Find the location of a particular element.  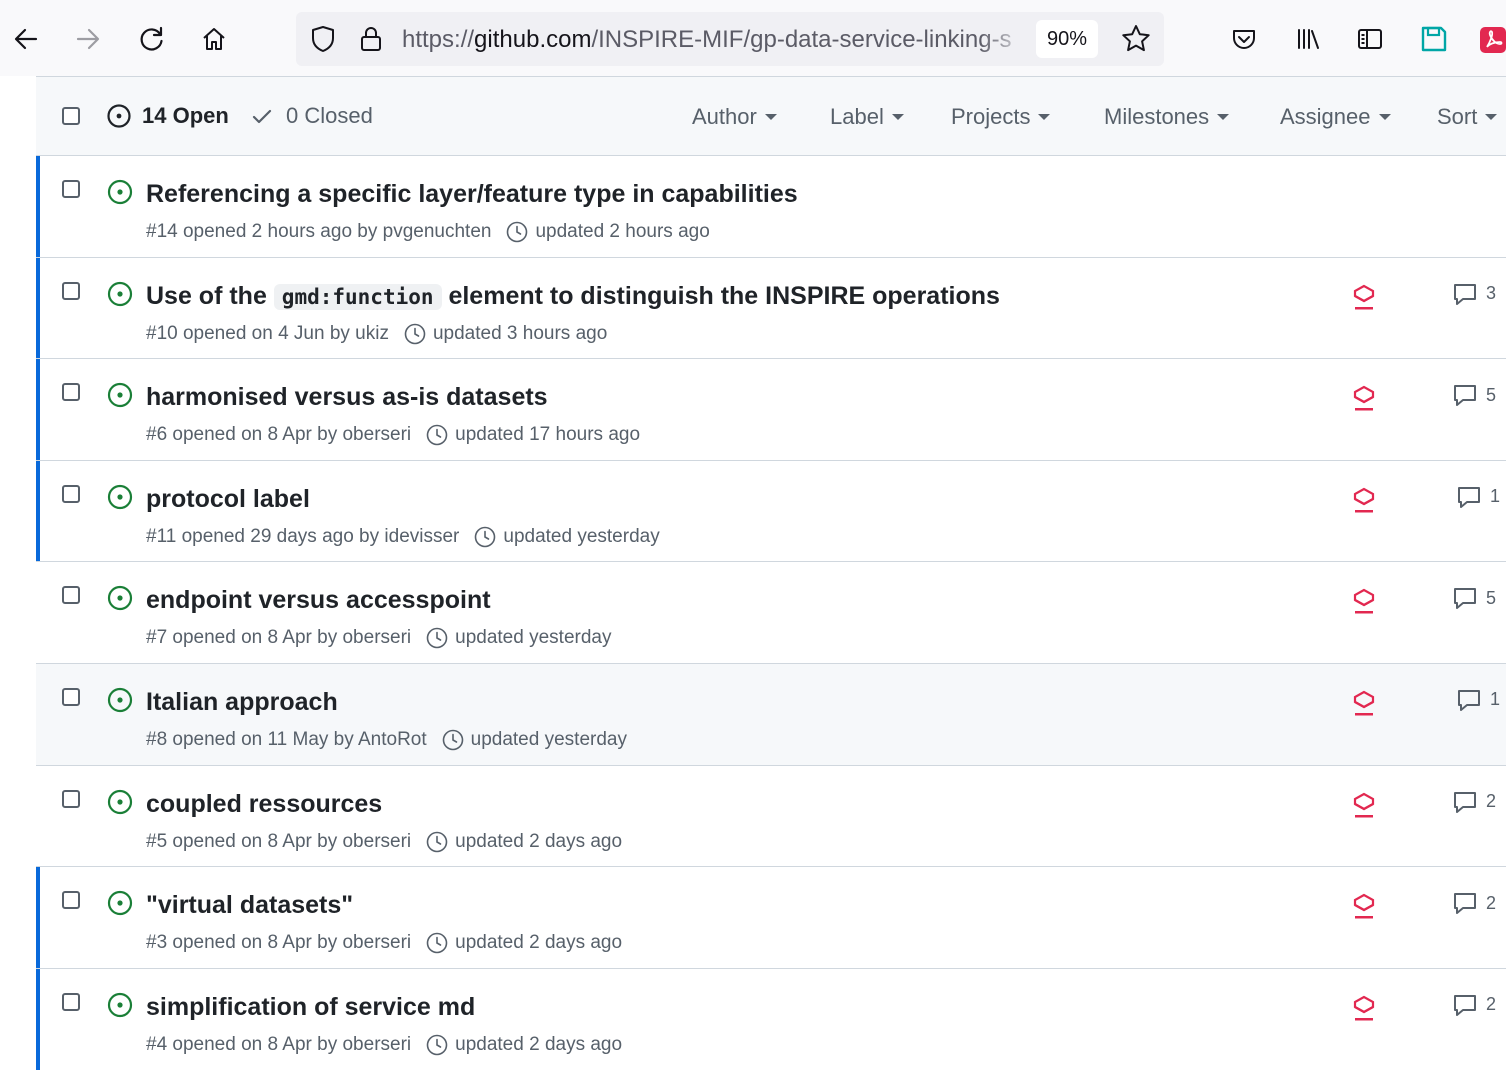

issue-opened-info: #4 opened on 8 Apr by oberseri is located at coordinates (279, 1044).